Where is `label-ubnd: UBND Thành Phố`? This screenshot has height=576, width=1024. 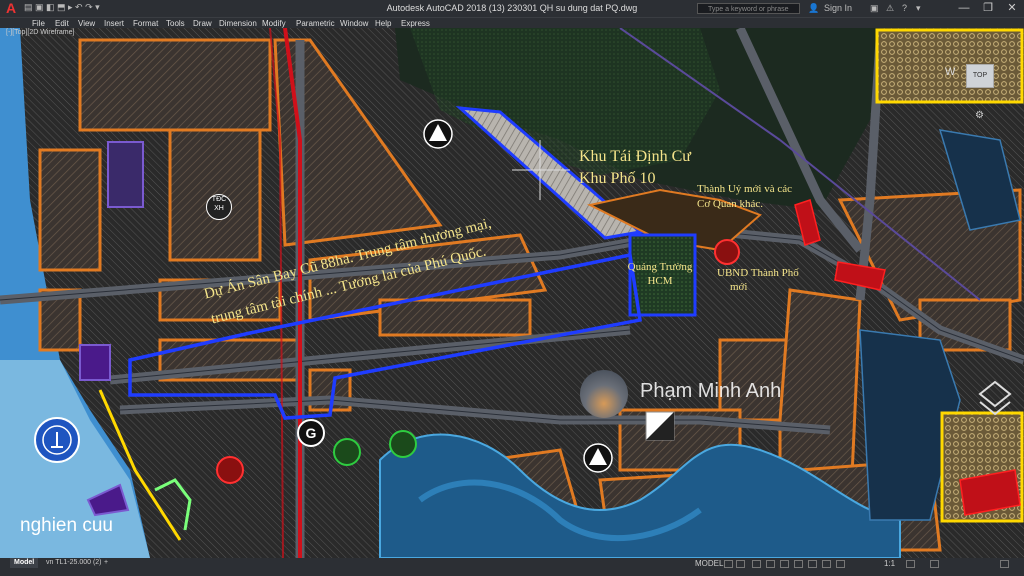
label-ubnd: UBND Thành Phố is located at coordinates (758, 273).